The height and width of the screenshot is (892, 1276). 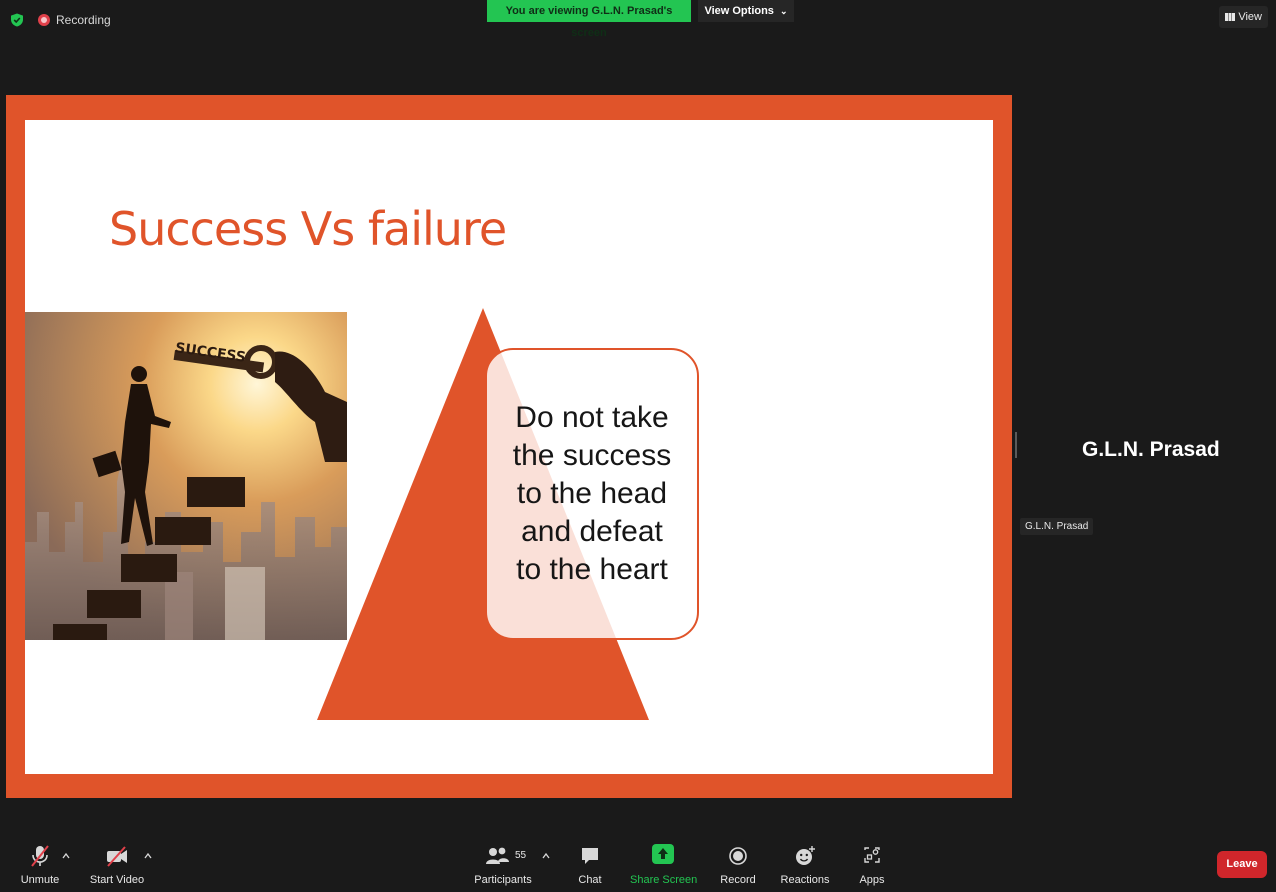 I want to click on view-button-label: View, so click(x=1250, y=17).